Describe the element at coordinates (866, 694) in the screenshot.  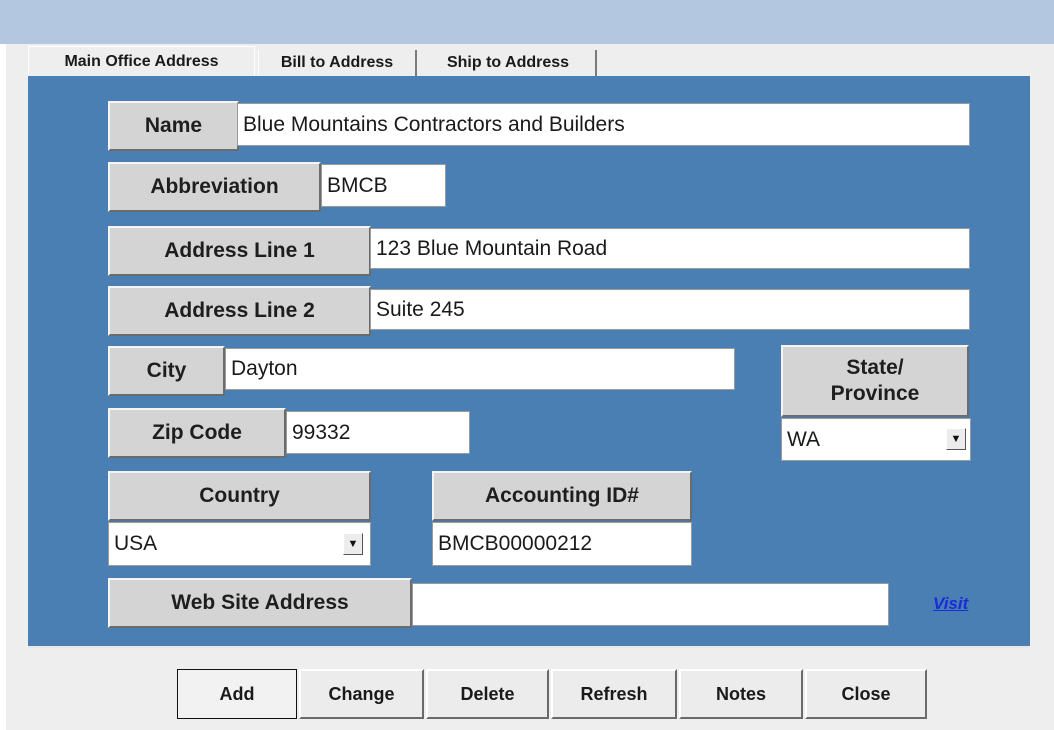
I see `close-button: Close` at that location.